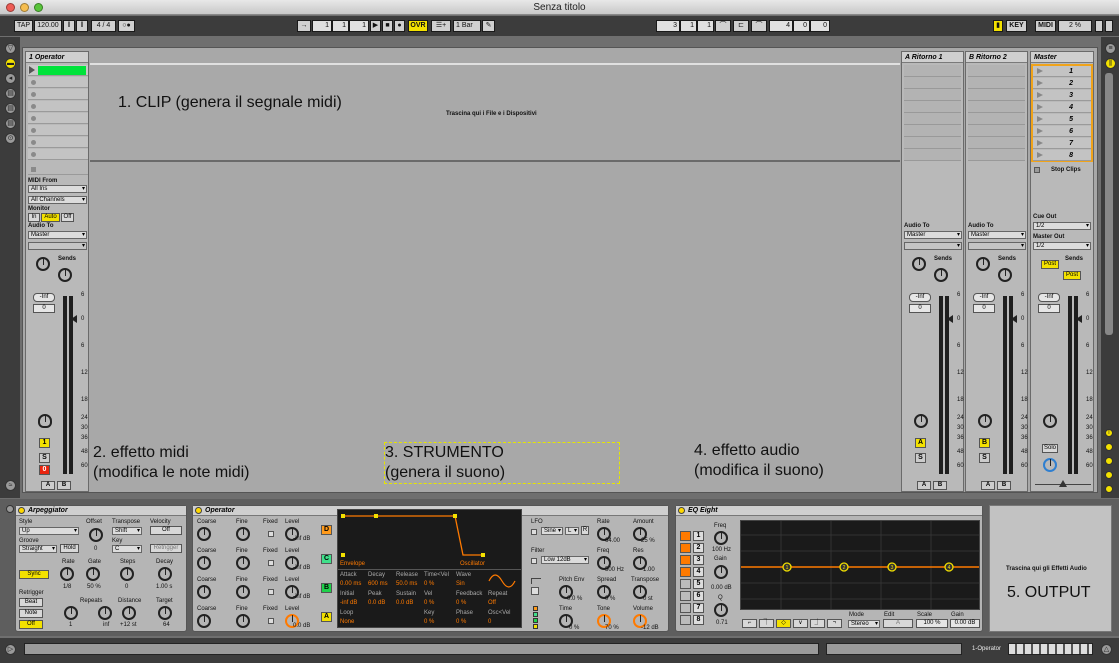 The image size is (1119, 663). What do you see at coordinates (1072, 275) in the screenshot?
I see `post-button-b: Post` at bounding box center [1072, 275].